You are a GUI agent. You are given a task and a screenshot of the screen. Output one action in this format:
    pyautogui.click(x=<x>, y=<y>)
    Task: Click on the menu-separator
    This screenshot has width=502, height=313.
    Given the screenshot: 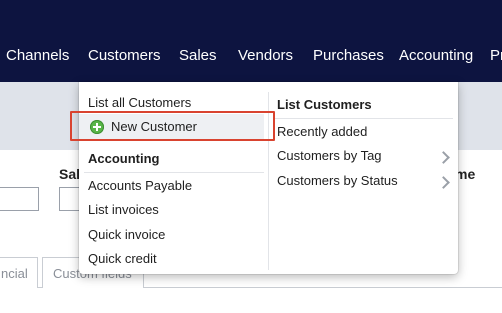 What is the action you would take?
    pyautogui.click(x=174, y=172)
    